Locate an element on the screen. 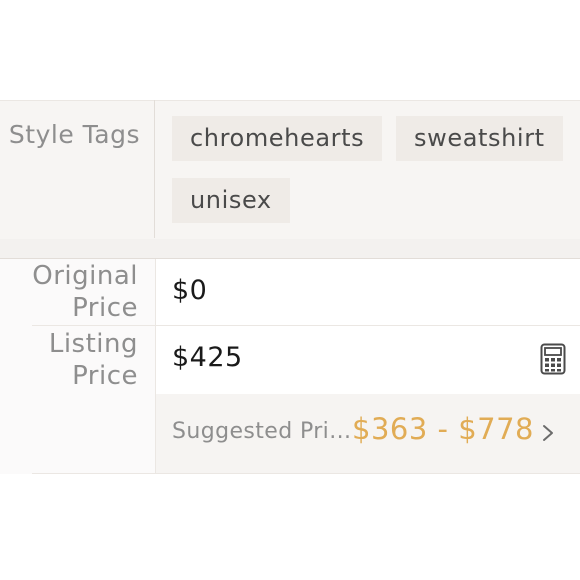  tag-chip: chromehearts is located at coordinates (277, 138).